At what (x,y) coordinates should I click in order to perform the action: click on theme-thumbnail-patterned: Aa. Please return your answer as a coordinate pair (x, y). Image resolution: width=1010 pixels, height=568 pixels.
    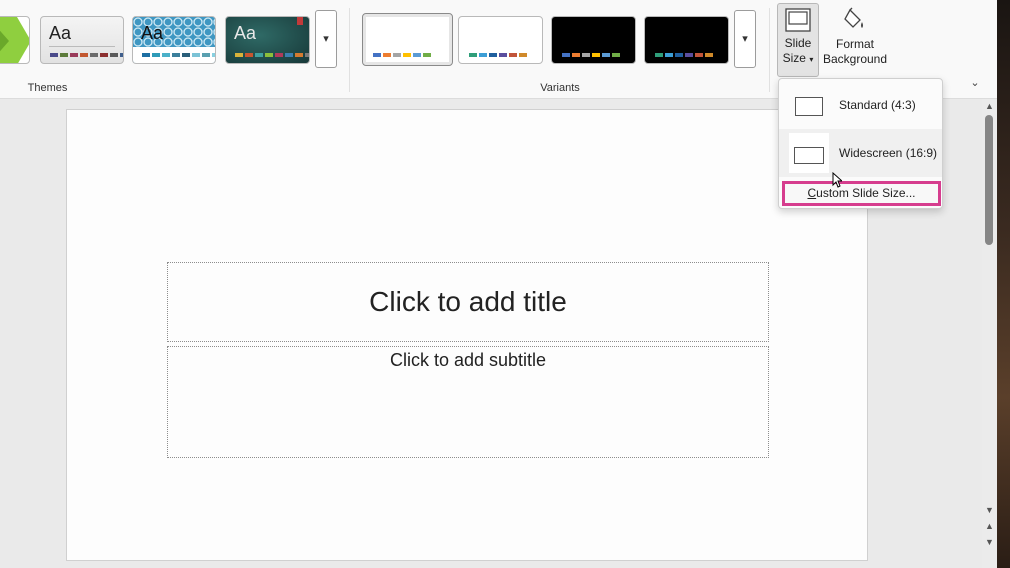
    Looking at the image, I should click on (174, 40).